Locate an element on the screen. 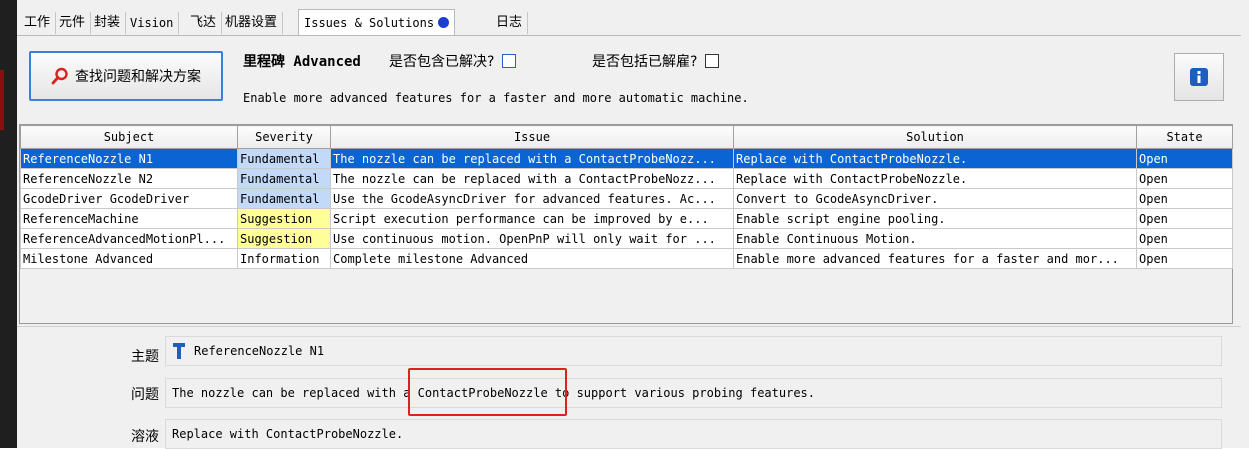 The height and width of the screenshot is (449, 1249). find-issues-label: 查找问题和解决方案 is located at coordinates (138, 77).